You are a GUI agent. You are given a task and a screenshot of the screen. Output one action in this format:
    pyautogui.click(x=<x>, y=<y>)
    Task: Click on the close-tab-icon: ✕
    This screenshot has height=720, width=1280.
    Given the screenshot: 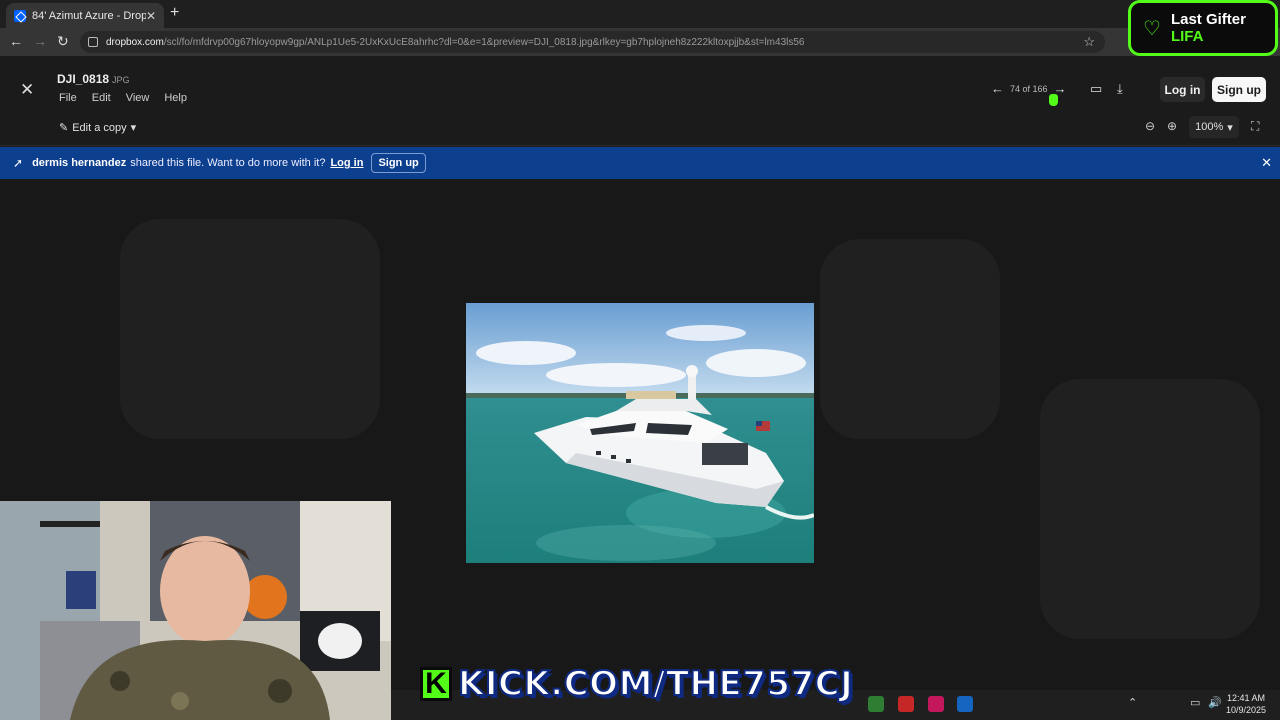 What is the action you would take?
    pyautogui.click(x=151, y=16)
    